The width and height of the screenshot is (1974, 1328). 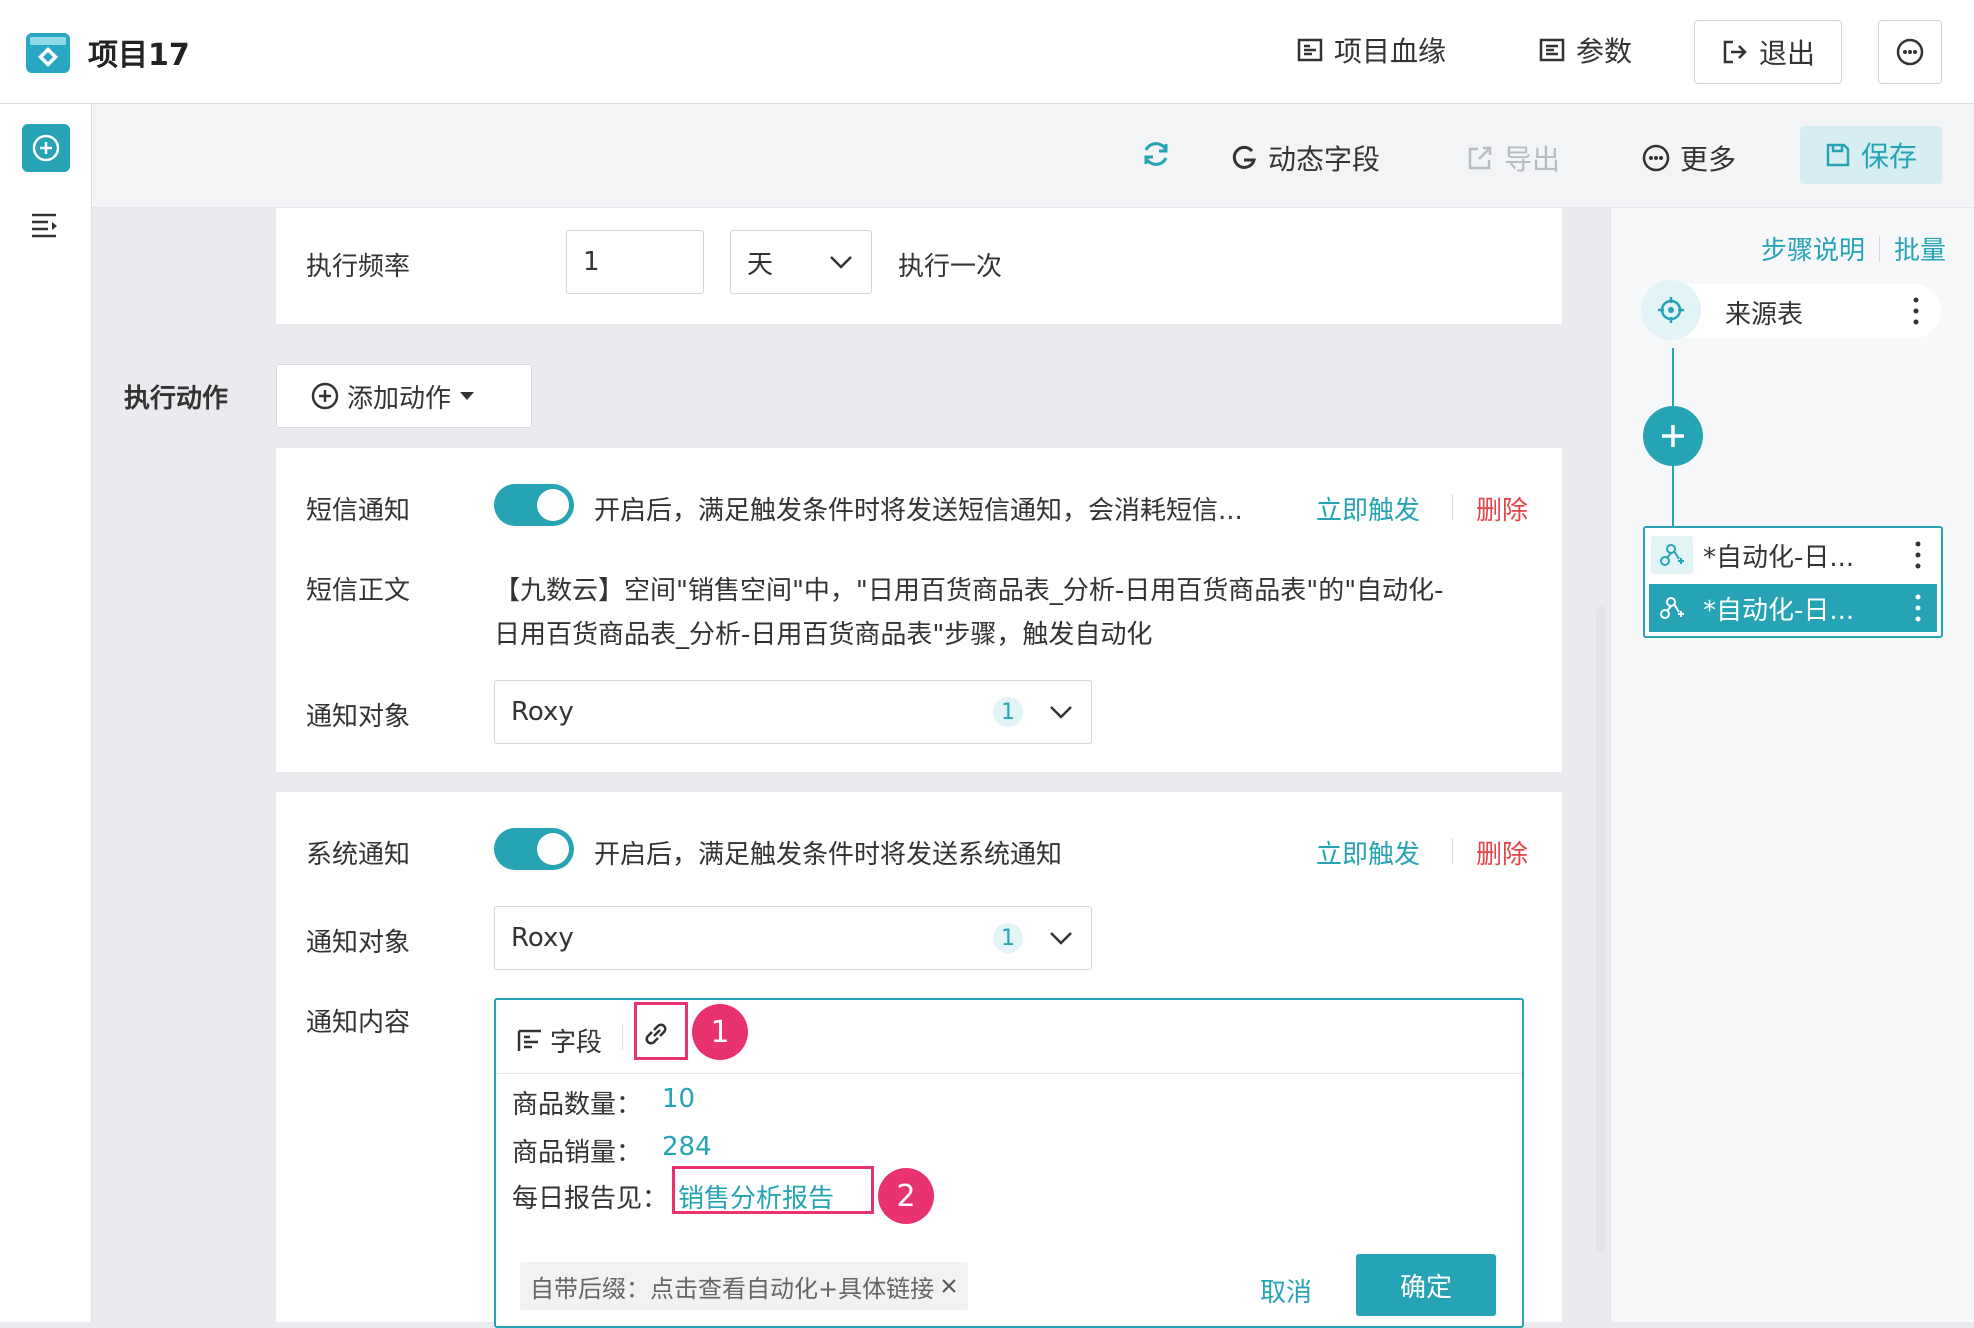 What do you see at coordinates (1502, 852) in the screenshot?
I see `system-delete-link: 删除` at bounding box center [1502, 852].